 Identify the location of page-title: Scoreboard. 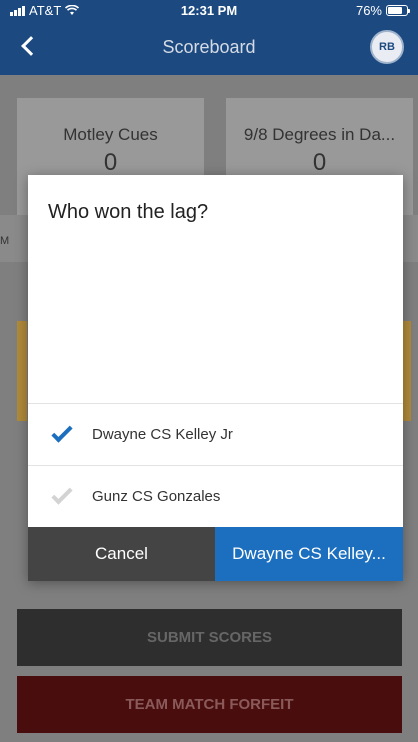
(209, 47).